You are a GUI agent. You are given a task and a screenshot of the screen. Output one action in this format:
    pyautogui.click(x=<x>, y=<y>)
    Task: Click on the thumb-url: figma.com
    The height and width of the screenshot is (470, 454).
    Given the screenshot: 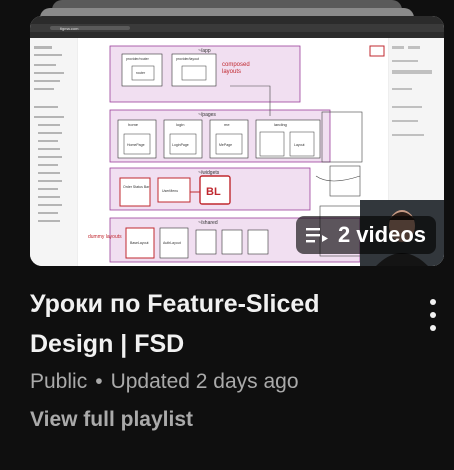 What is the action you would take?
    pyautogui.click(x=69, y=28)
    